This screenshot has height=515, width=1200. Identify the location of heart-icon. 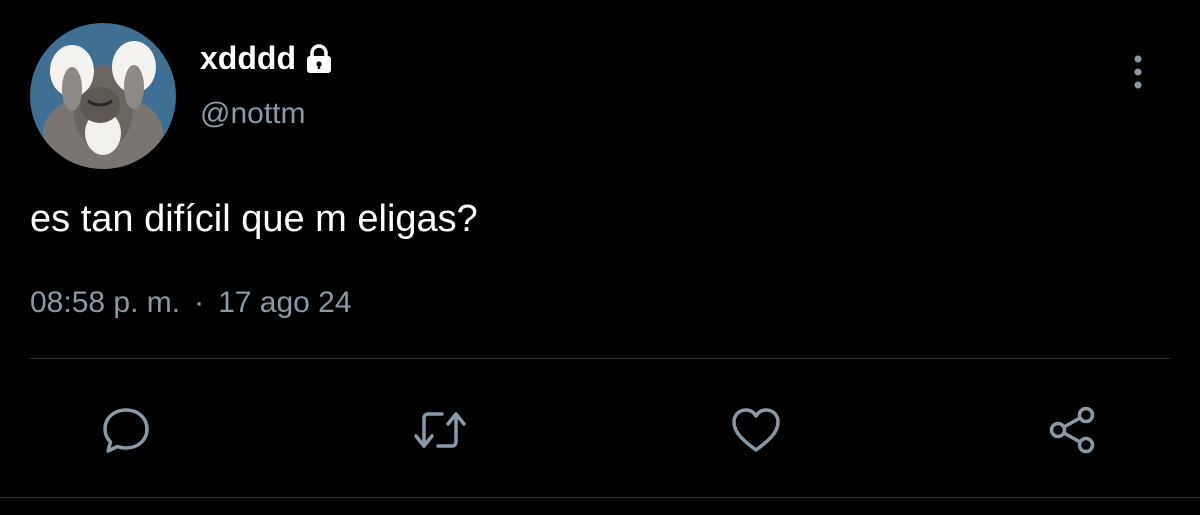
(756, 430).